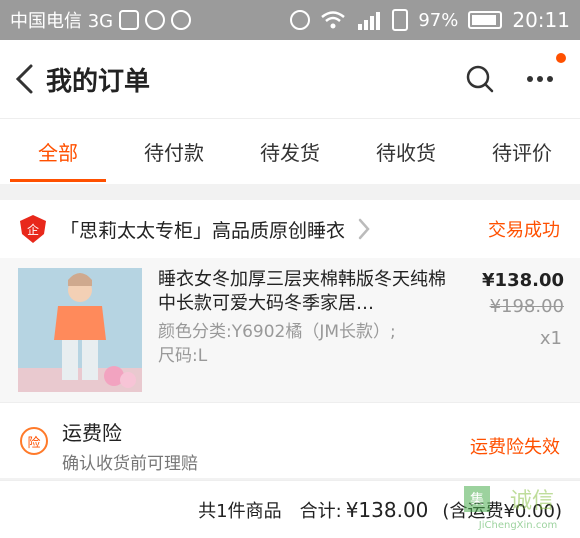 This screenshot has width=580, height=538. I want to click on sim-icon, so click(400, 20).